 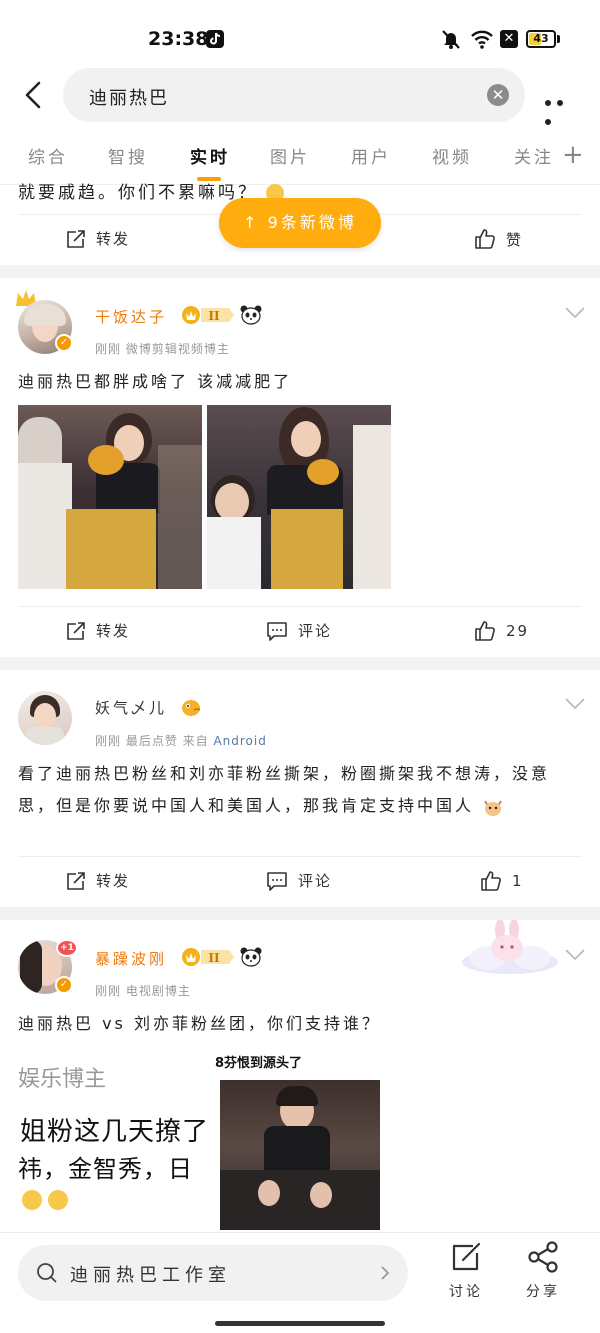 What do you see at coordinates (178, 39) in the screenshot?
I see `status-time: 23:38` at bounding box center [178, 39].